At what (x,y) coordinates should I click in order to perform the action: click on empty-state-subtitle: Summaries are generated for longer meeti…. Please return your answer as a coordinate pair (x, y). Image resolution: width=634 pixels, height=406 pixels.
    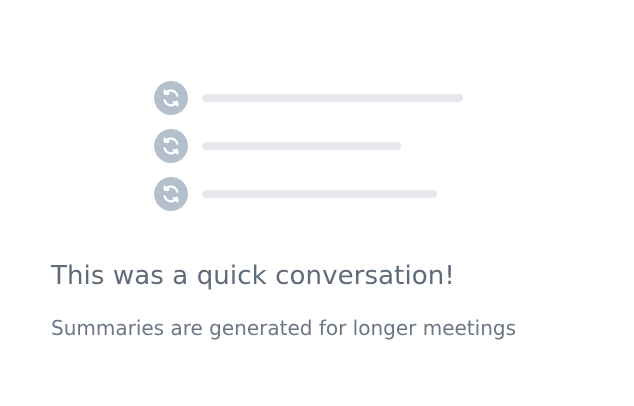
    Looking at the image, I should click on (283, 328).